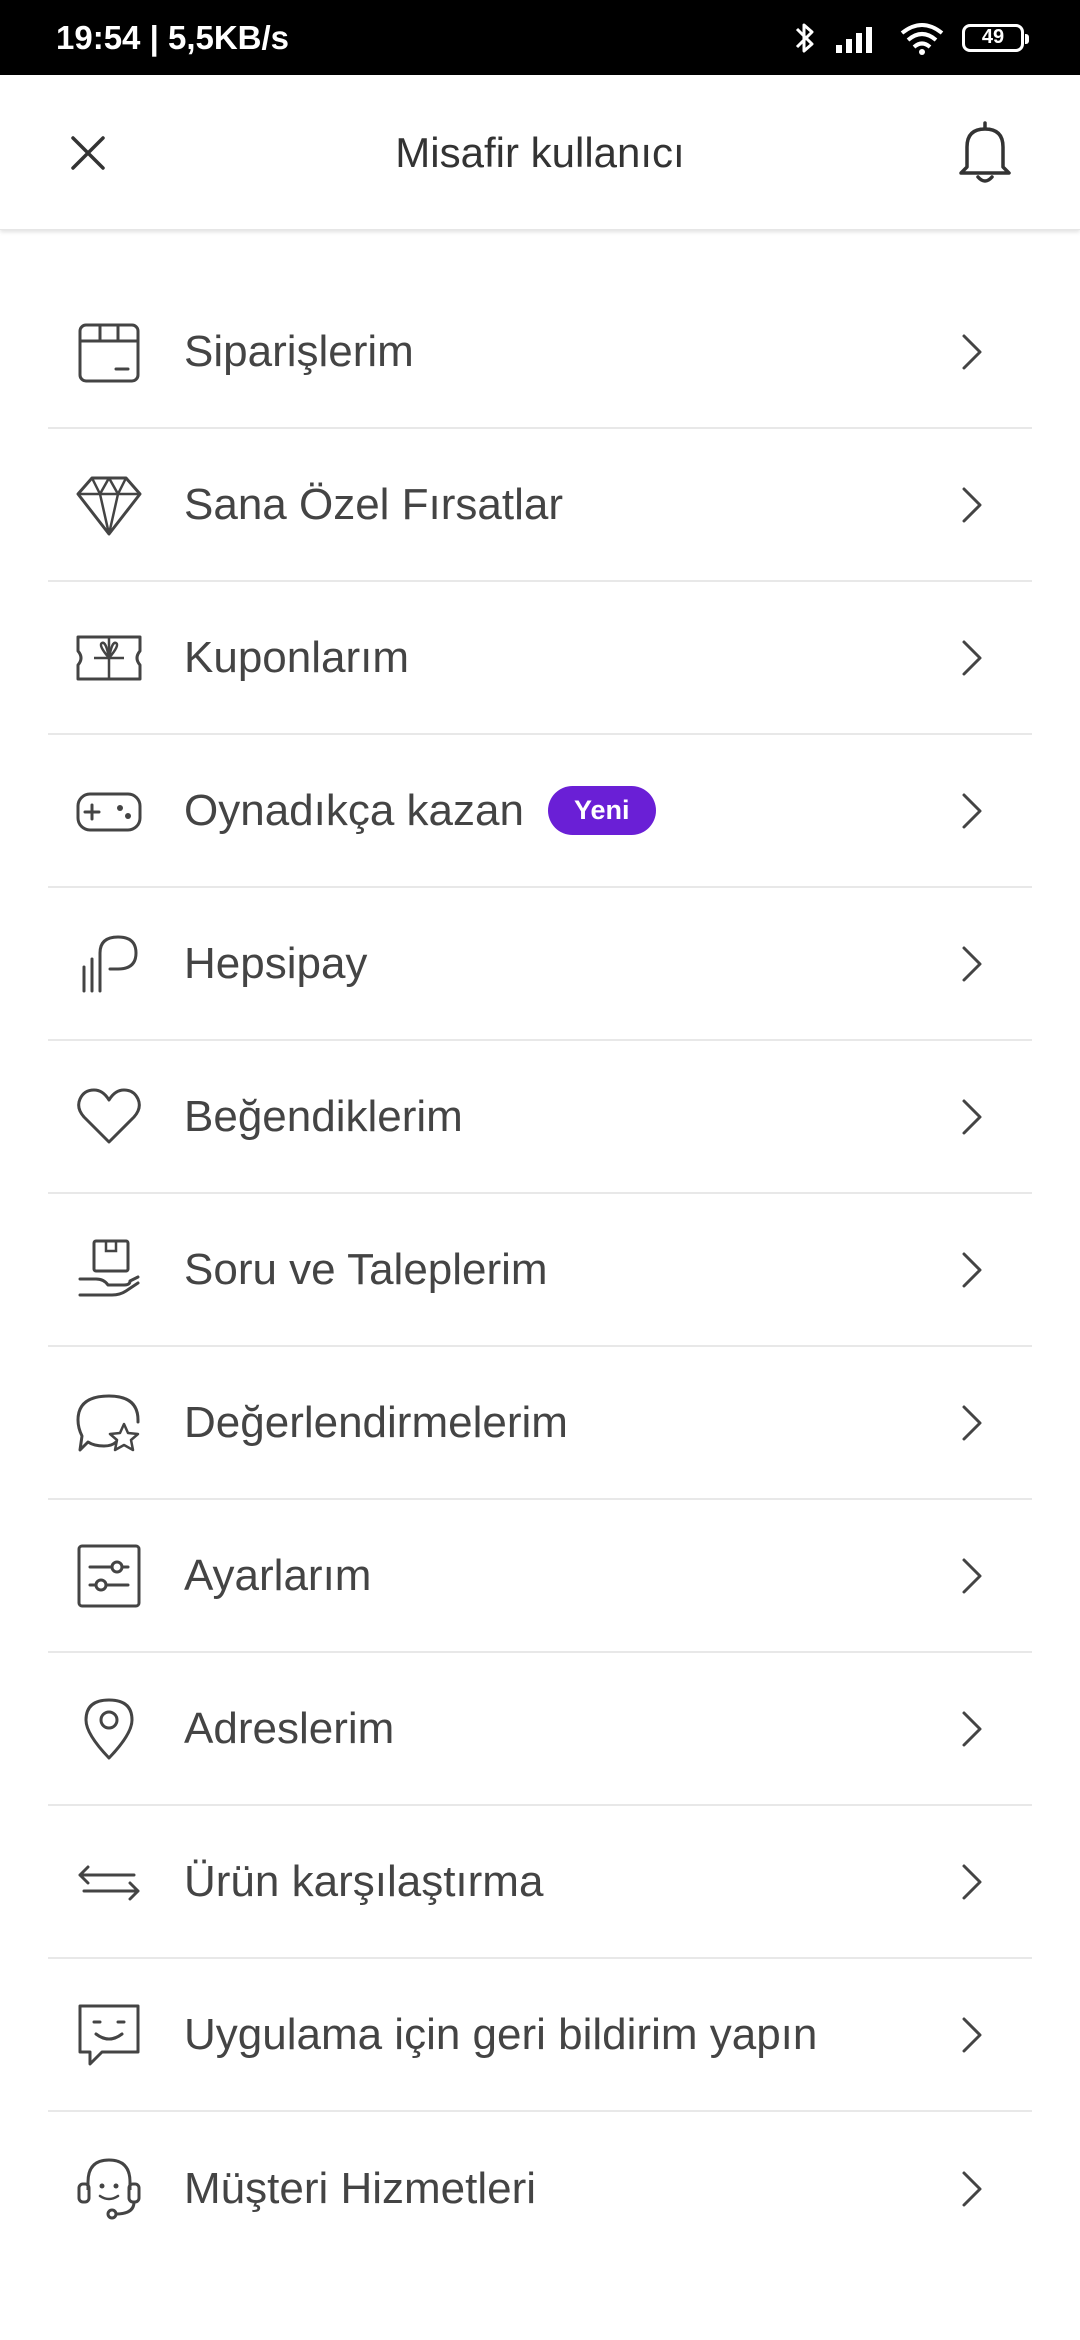 This screenshot has width=1080, height=2340. What do you see at coordinates (364, 1881) in the screenshot?
I see `menu-item-label: Ürün karşılaştırma` at bounding box center [364, 1881].